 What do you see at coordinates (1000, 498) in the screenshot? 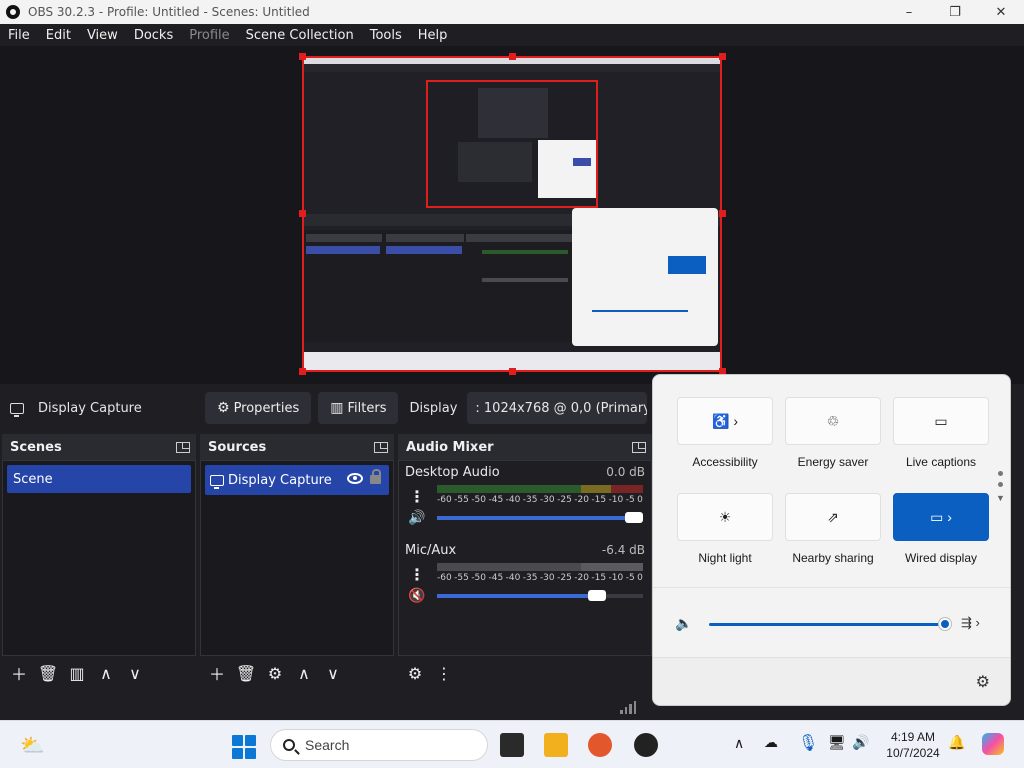
I see `chevron-down-icon: ▼` at bounding box center [1000, 498].